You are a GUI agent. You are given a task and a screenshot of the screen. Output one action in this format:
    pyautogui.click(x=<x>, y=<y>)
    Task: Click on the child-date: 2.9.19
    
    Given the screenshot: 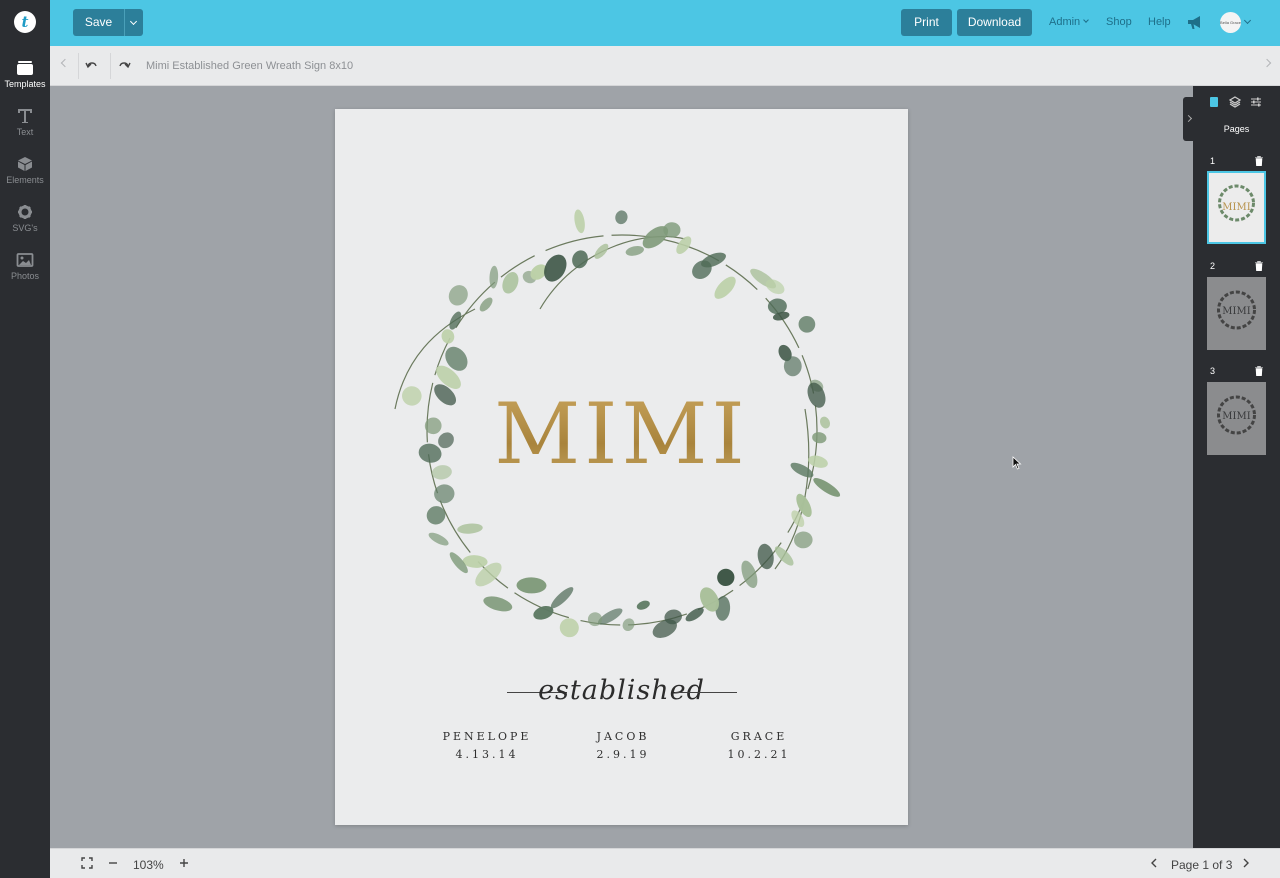 What is the action you would take?
    pyautogui.click(x=623, y=754)
    